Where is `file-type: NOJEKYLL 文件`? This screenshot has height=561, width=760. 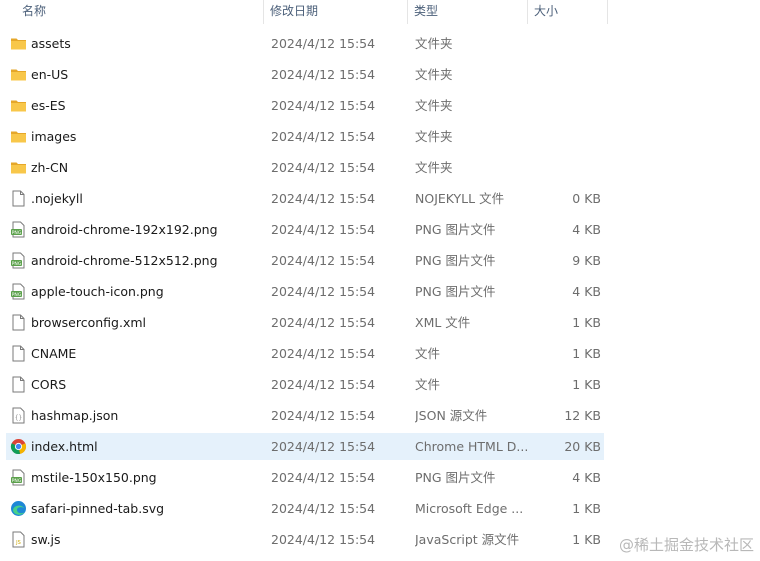 file-type: NOJEKYLL 文件 is located at coordinates (460, 198).